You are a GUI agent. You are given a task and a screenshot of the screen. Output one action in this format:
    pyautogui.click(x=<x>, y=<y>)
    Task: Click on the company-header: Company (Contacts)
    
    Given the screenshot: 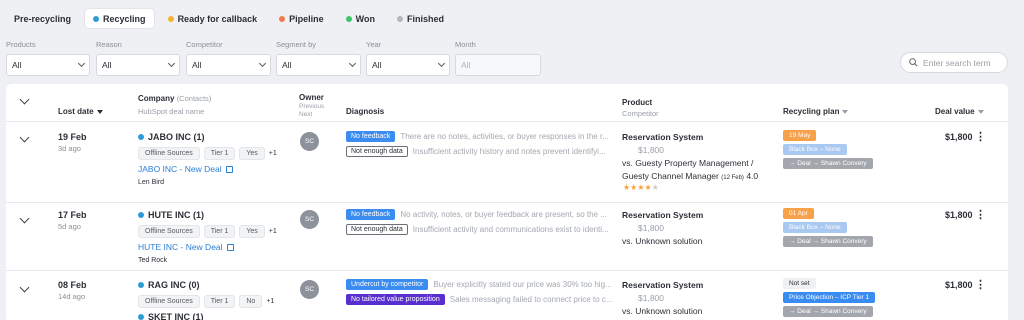 What is the action you would take?
    pyautogui.click(x=174, y=98)
    